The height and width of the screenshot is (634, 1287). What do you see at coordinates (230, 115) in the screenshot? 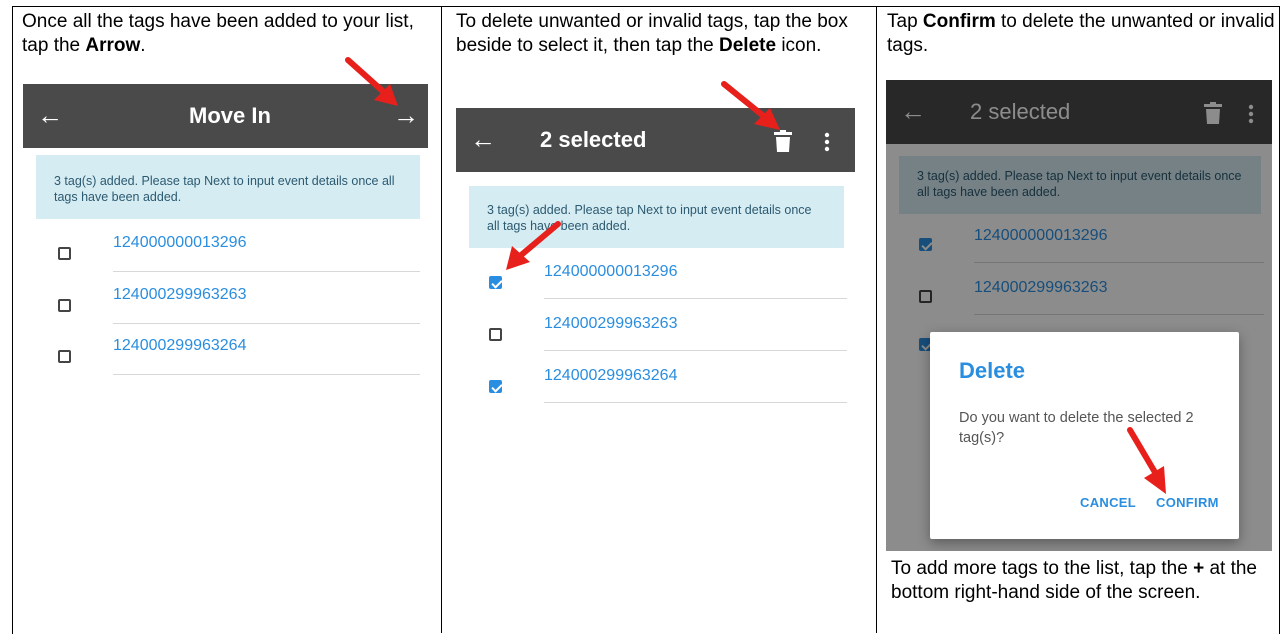
I see `app-bar-title: Move In` at bounding box center [230, 115].